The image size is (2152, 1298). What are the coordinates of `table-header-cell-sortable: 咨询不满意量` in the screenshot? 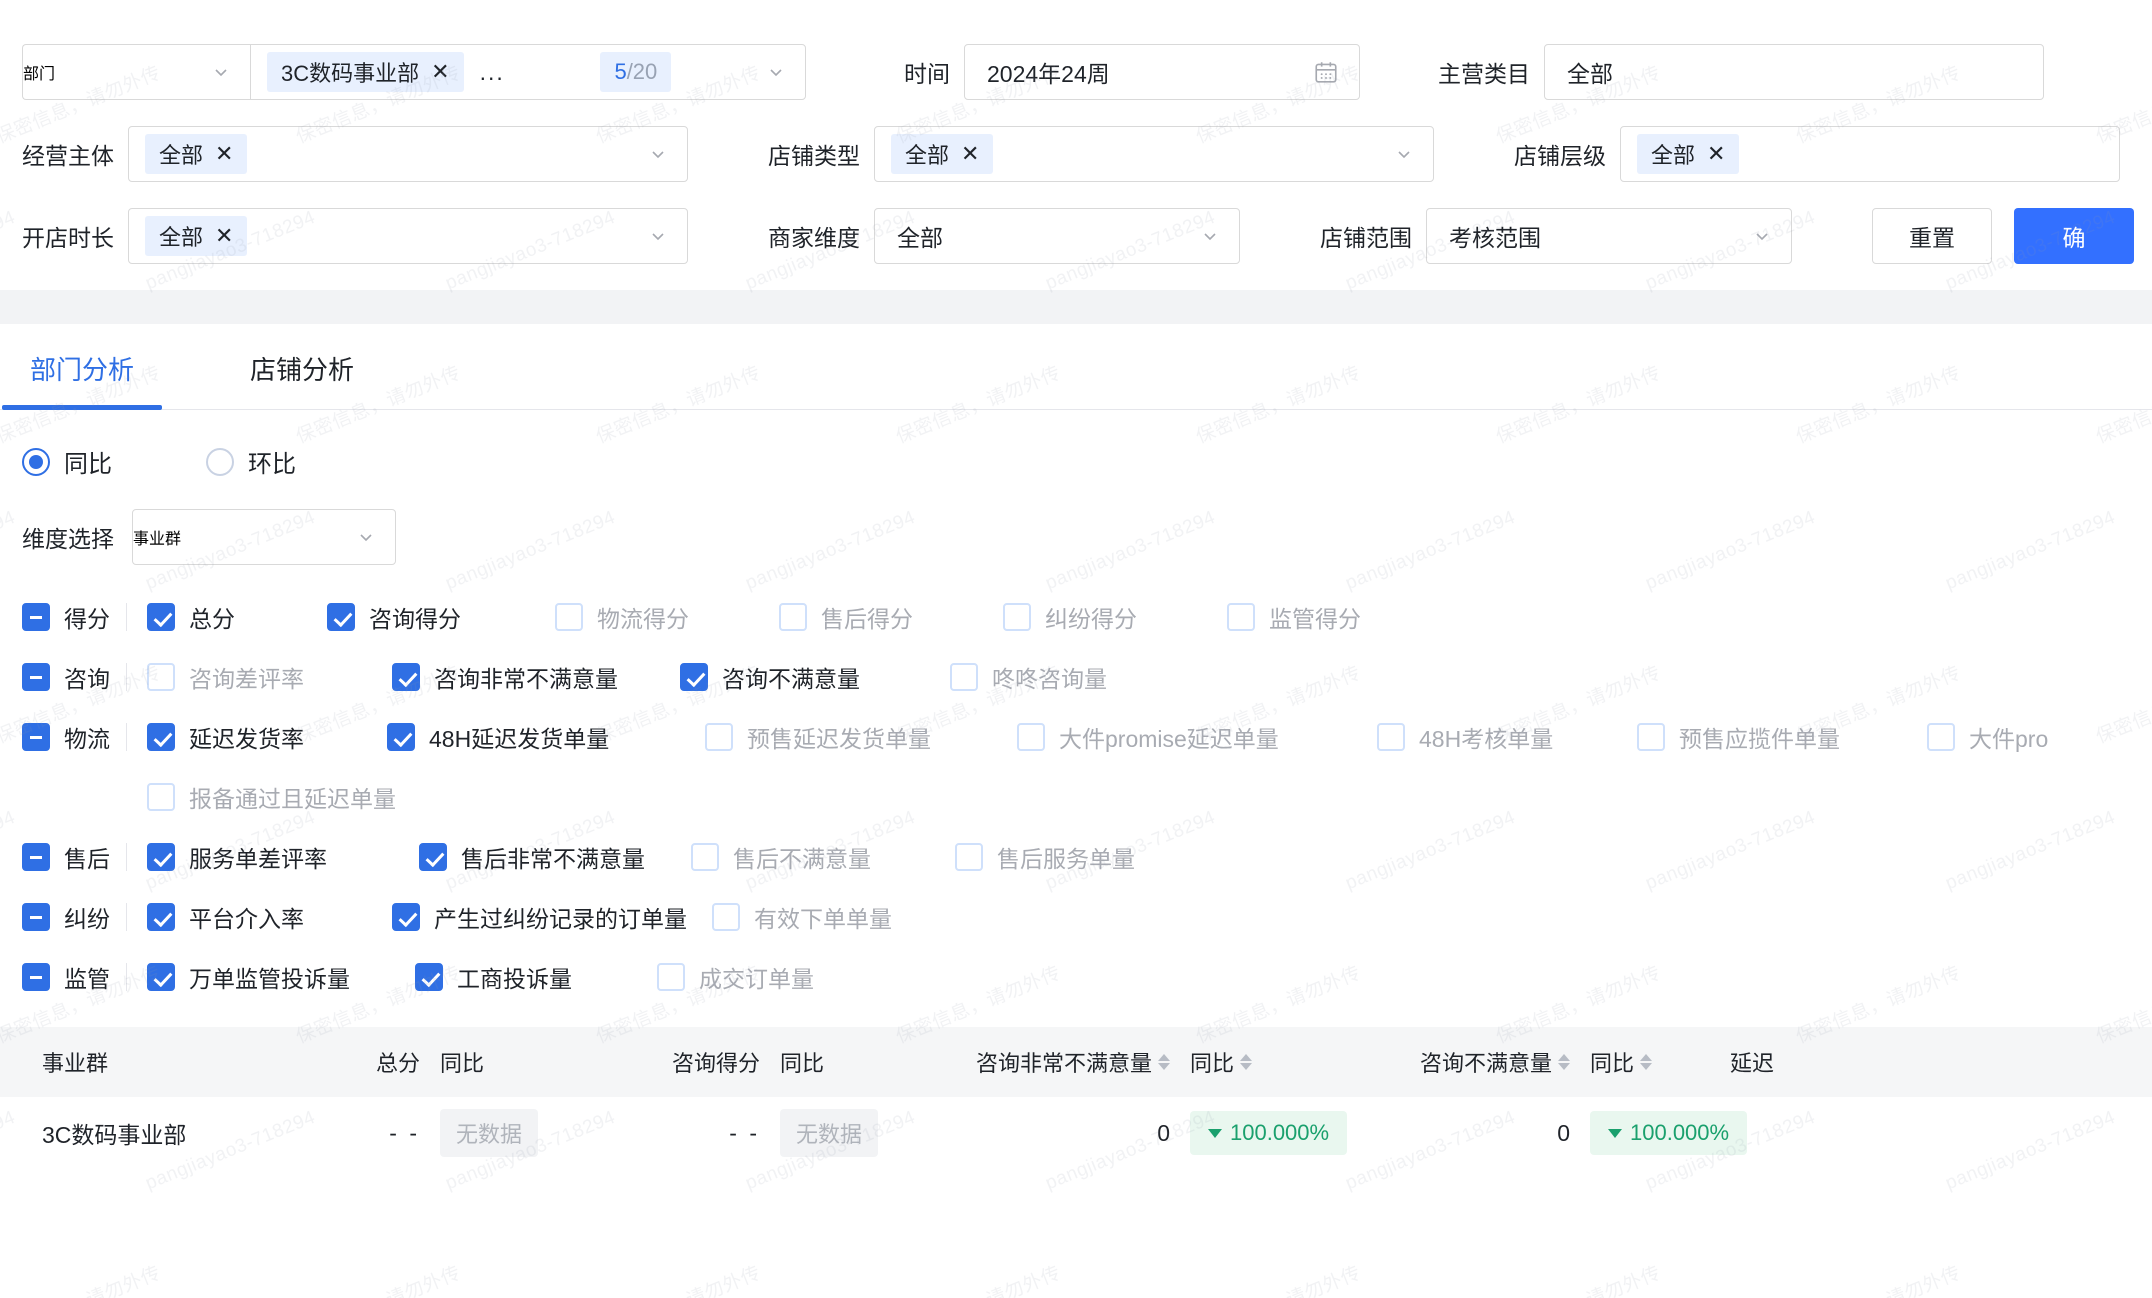 It's located at (1450, 1062).